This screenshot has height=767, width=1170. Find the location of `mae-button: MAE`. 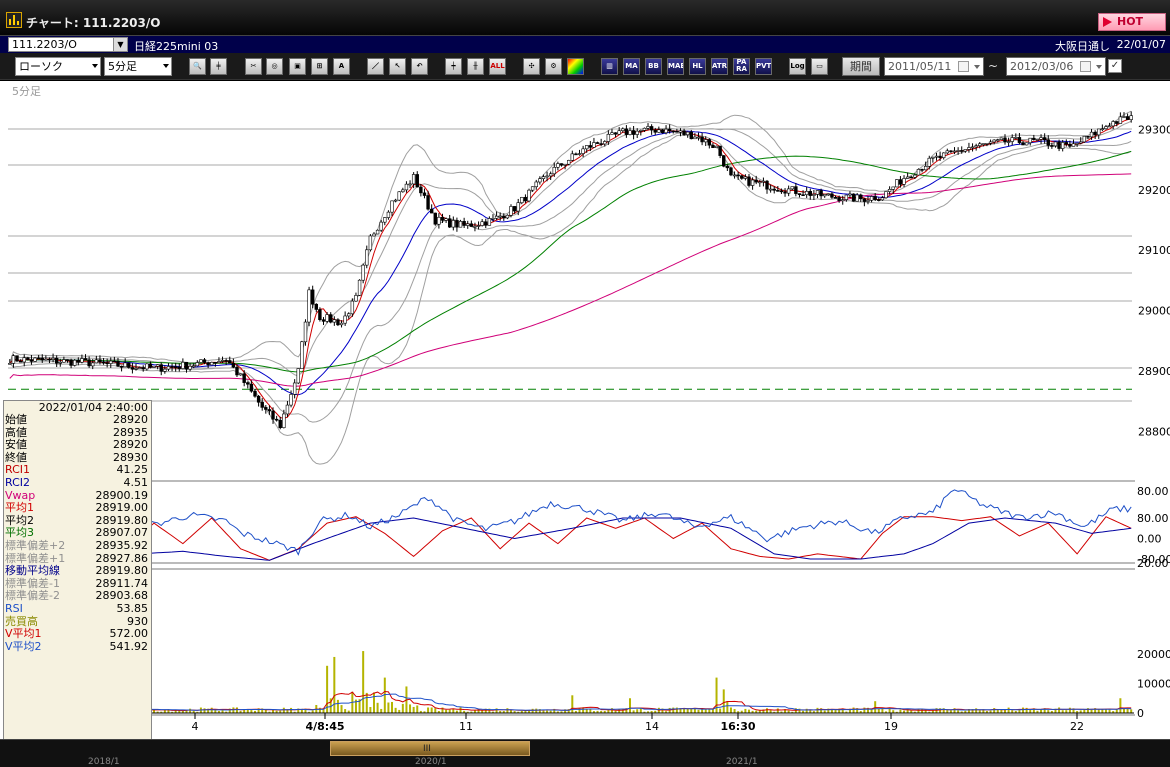

mae-button: MAE is located at coordinates (675, 66).